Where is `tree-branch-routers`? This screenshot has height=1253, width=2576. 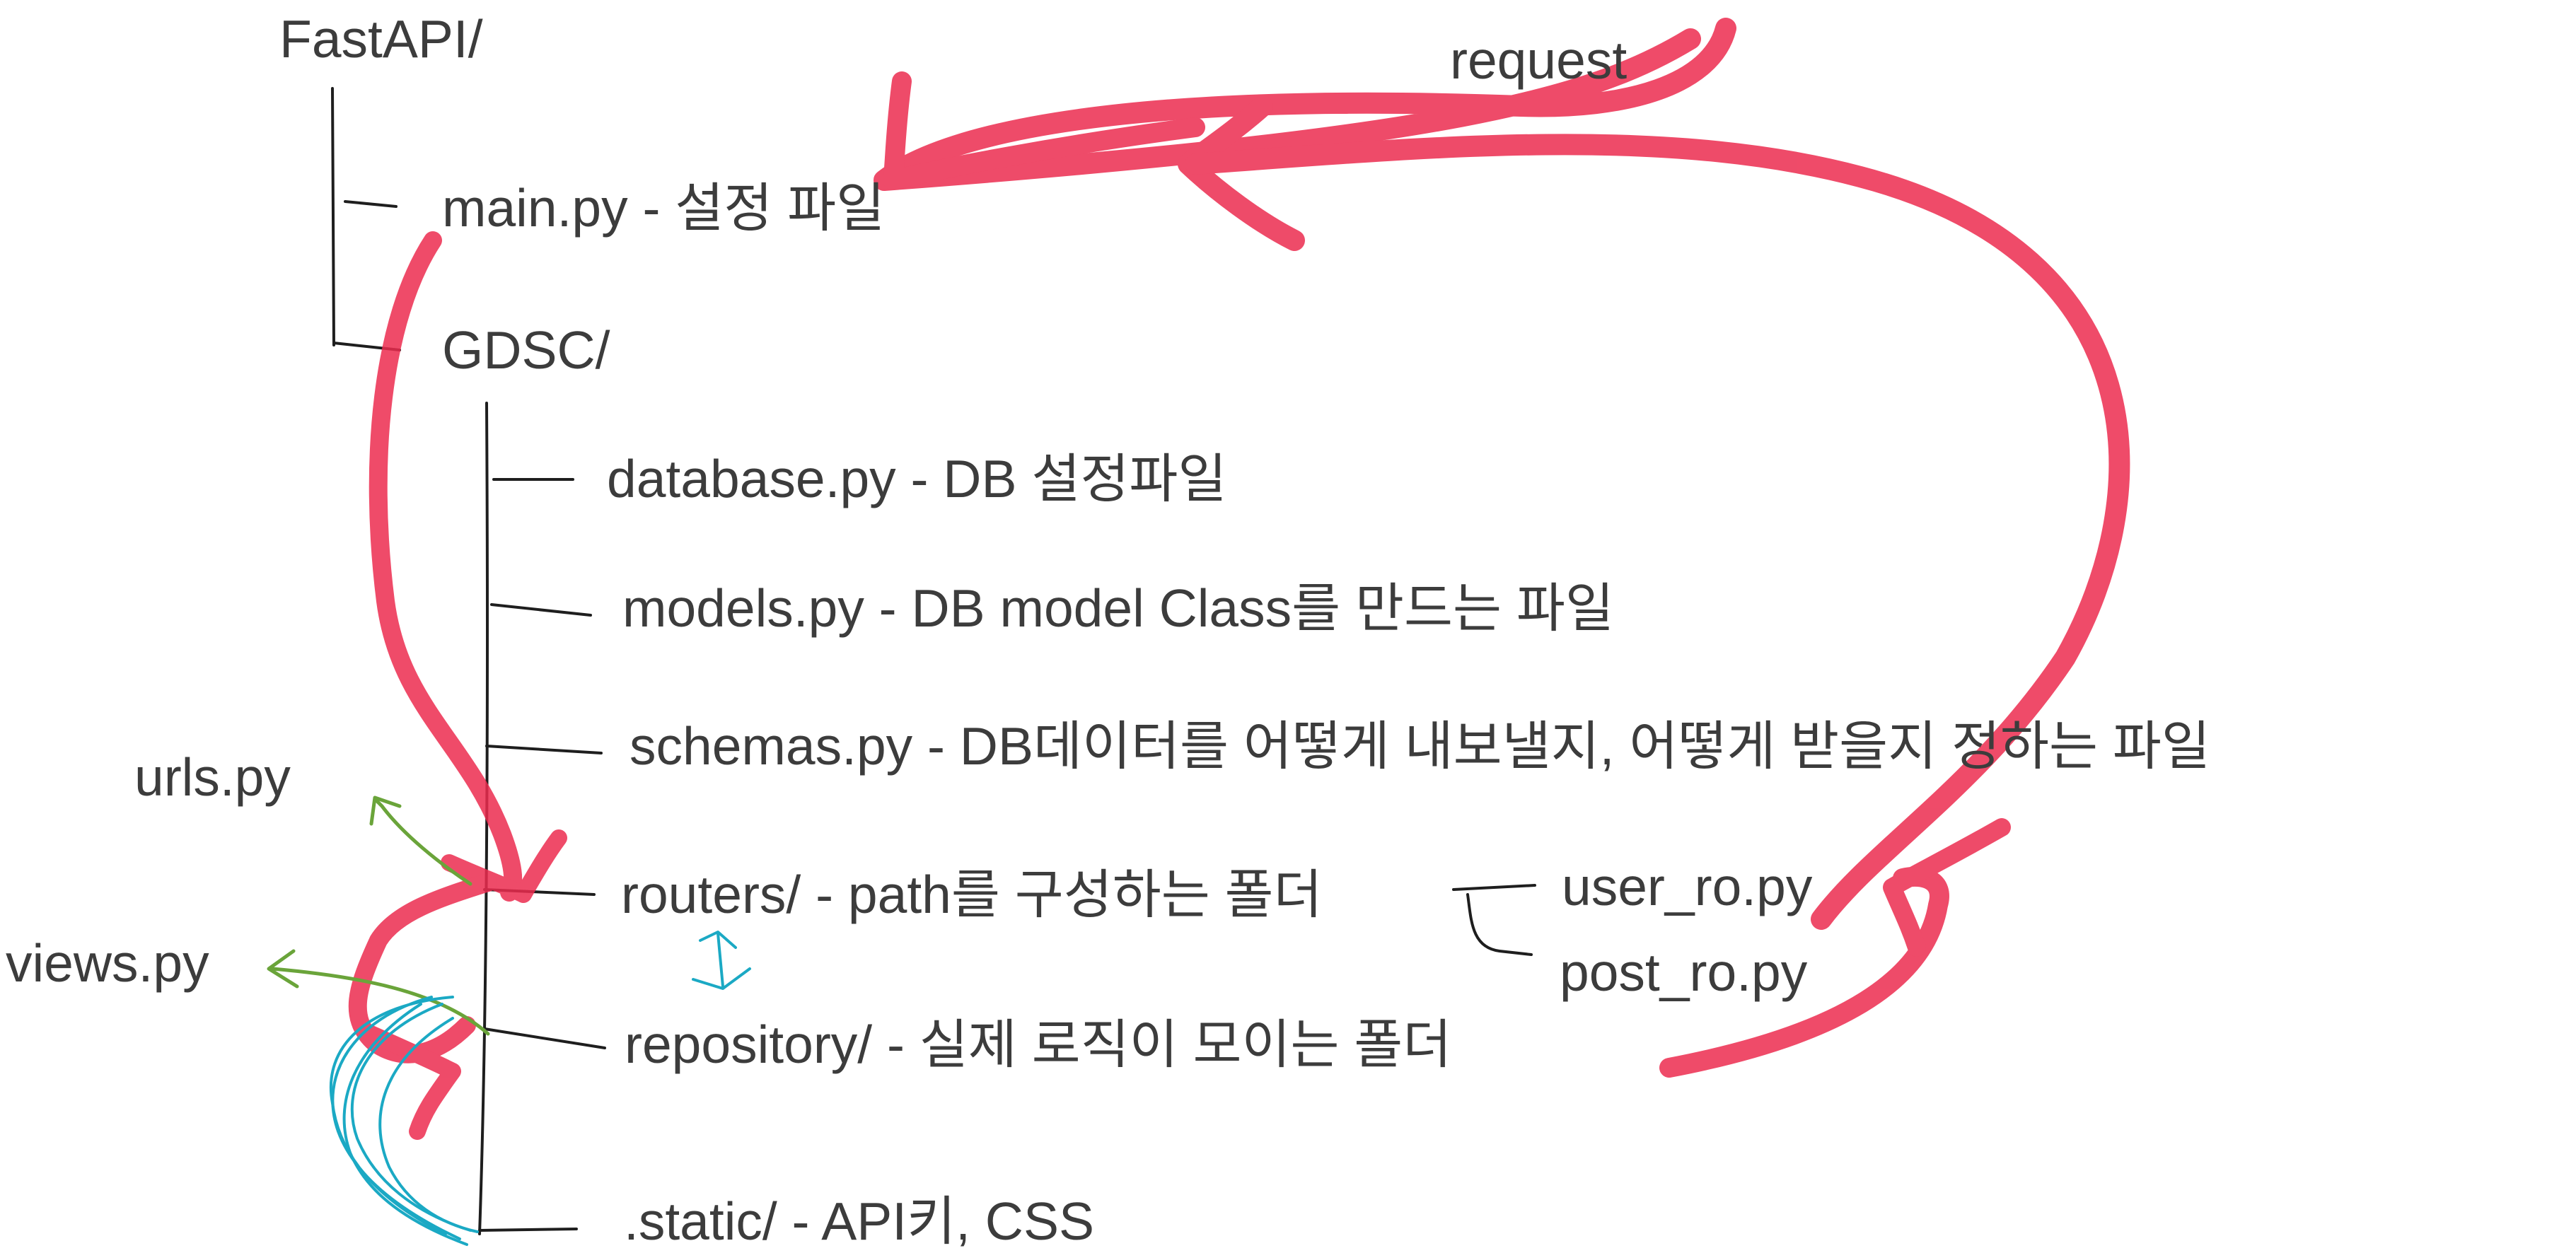
tree-branch-routers is located at coordinates (539, 892).